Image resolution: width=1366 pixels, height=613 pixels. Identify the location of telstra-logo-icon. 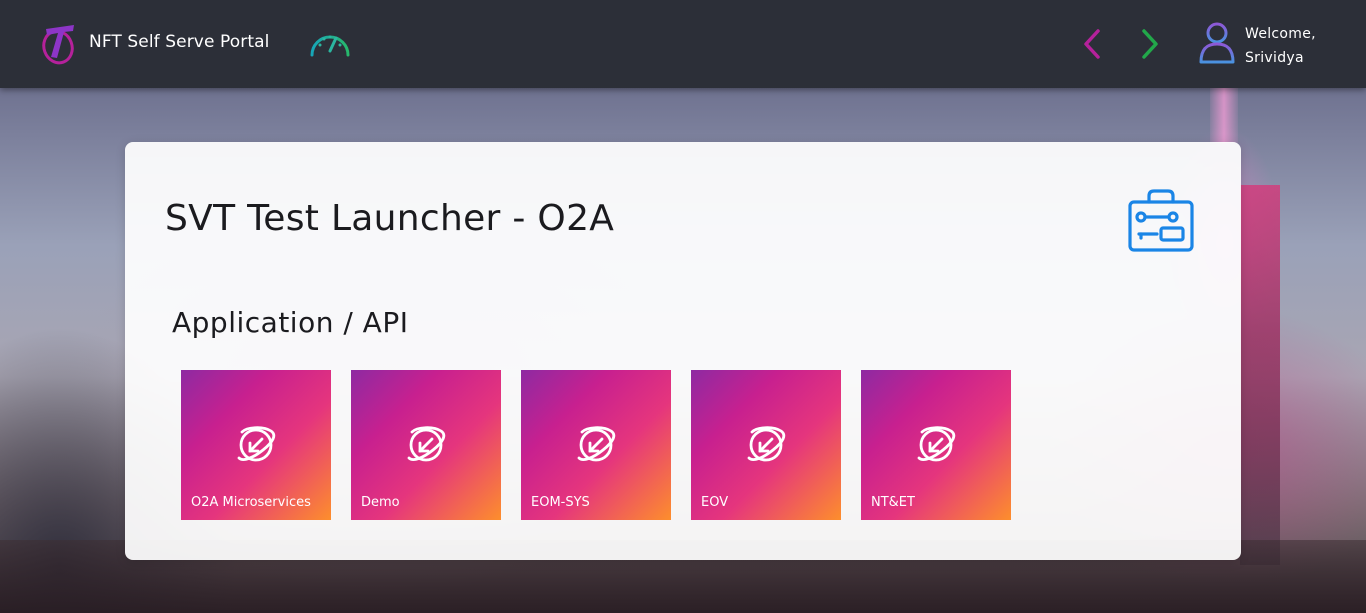
(60, 43).